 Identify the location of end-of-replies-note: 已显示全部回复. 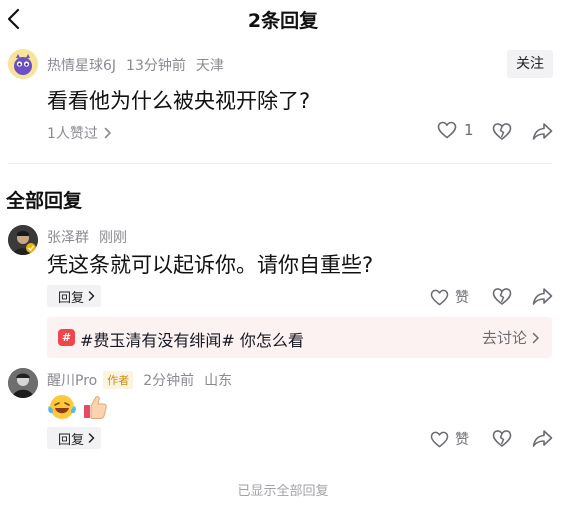
(283, 491).